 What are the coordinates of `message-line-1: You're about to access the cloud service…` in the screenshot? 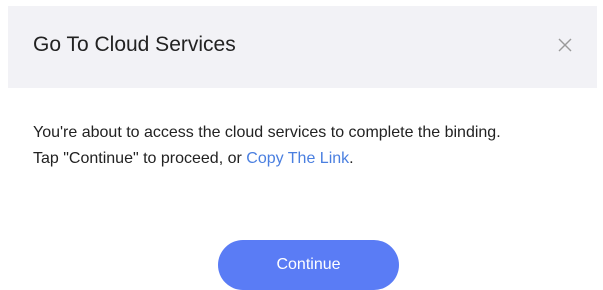 It's located at (267, 132).